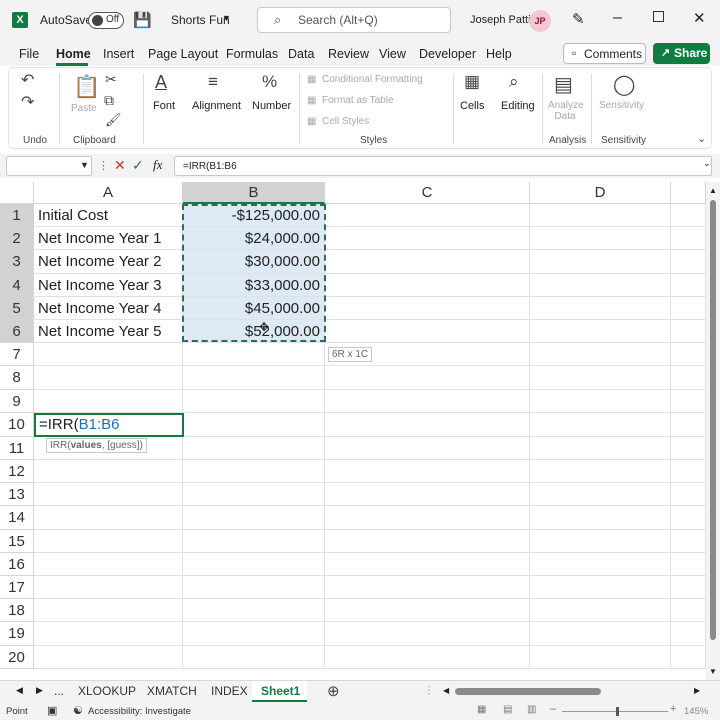  I want to click on comments-button: ▫ Comments, so click(604, 53).